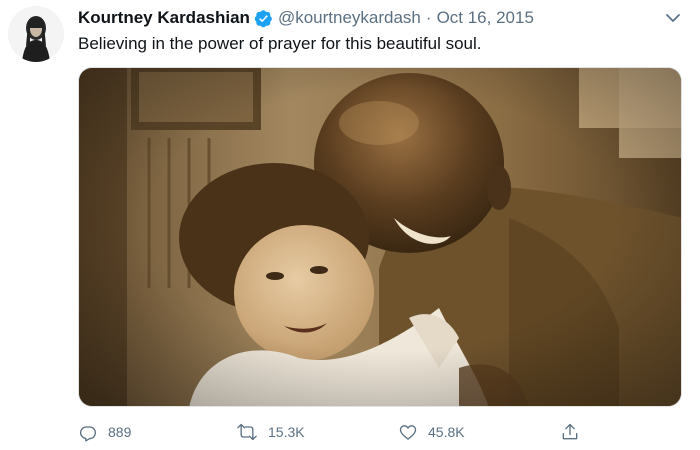 The width and height of the screenshot is (700, 450). What do you see at coordinates (88, 432) in the screenshot?
I see `reply-icon` at bounding box center [88, 432].